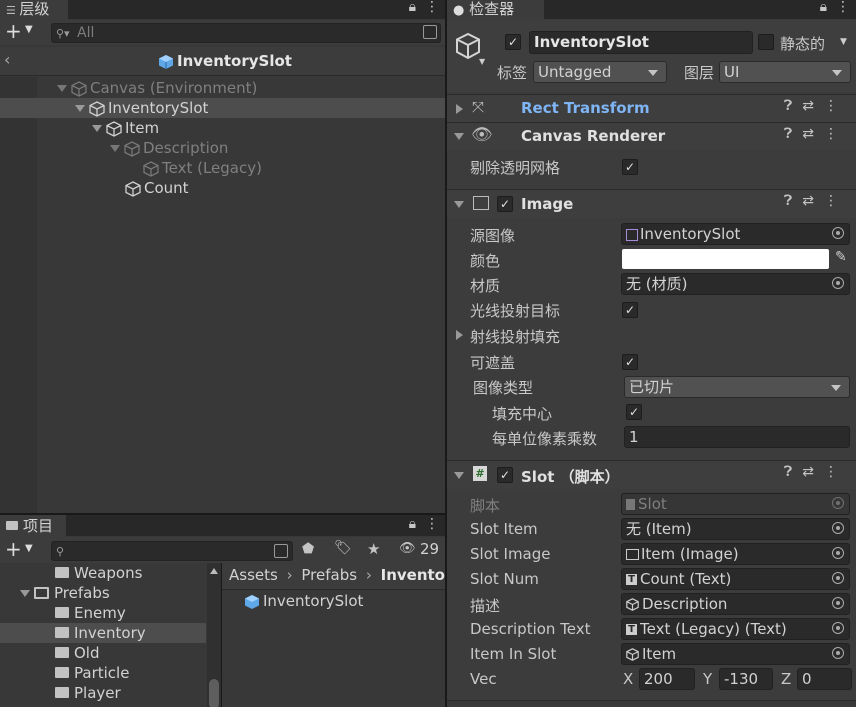  Describe the element at coordinates (505, 204) in the screenshot. I see `image-enabled-checkbox: ✓` at that location.